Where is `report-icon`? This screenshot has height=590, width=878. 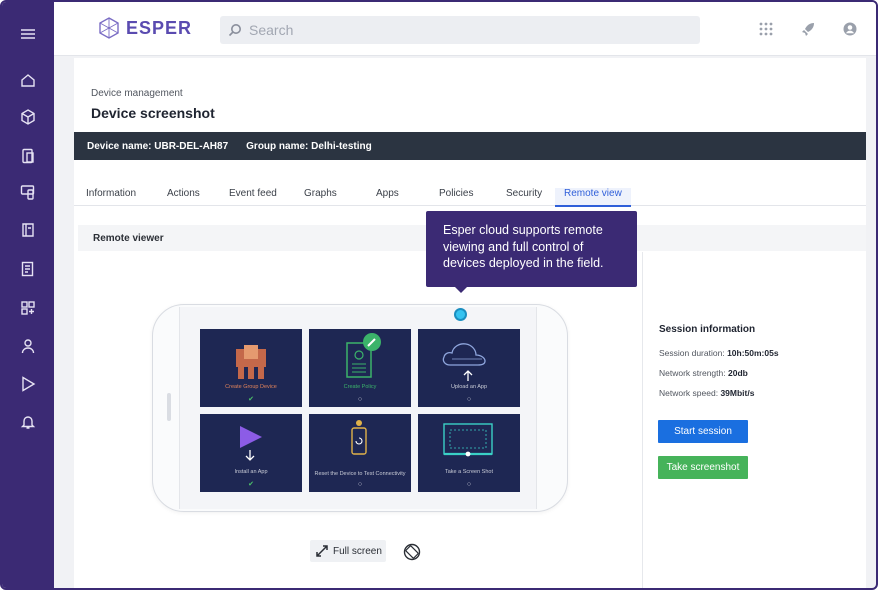 report-icon is located at coordinates (28, 269).